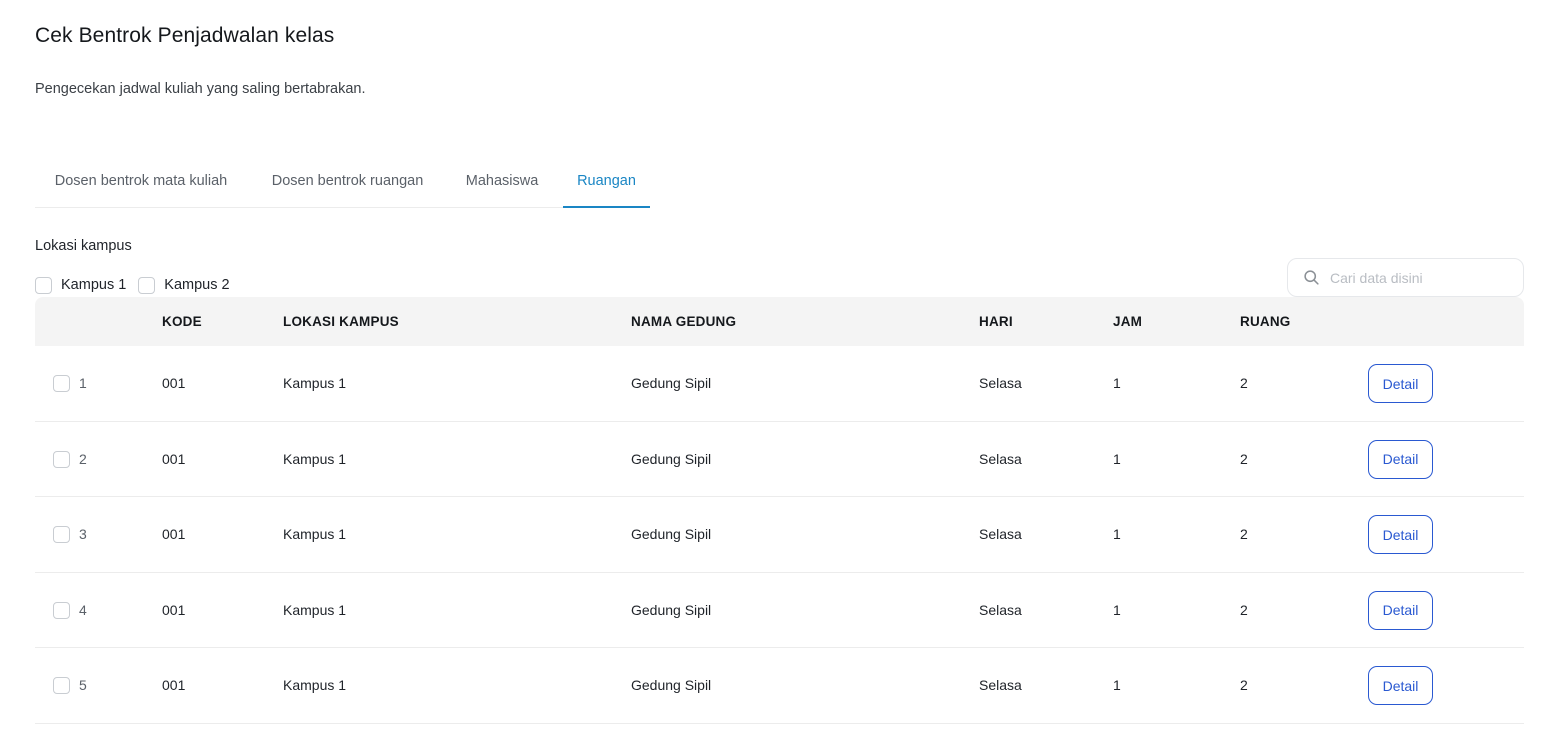 This screenshot has height=729, width=1555. I want to click on column-header-hari: HARI, so click(996, 321).